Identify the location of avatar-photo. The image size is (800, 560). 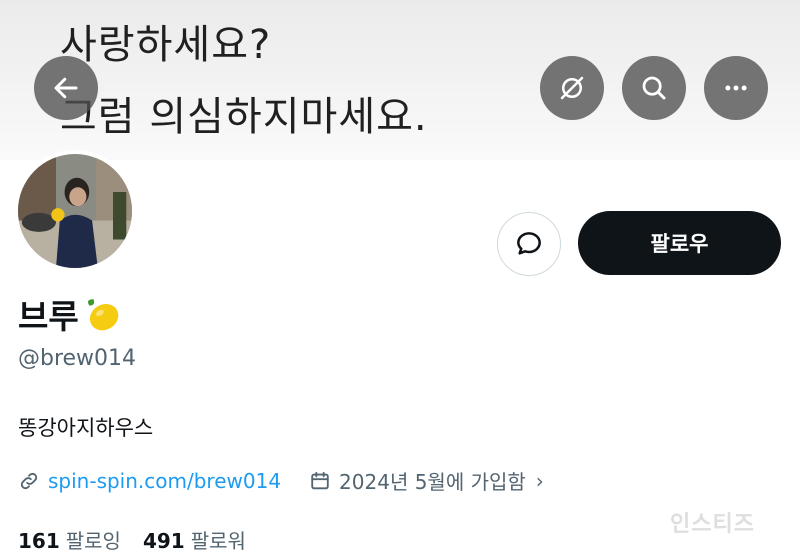
(75, 211).